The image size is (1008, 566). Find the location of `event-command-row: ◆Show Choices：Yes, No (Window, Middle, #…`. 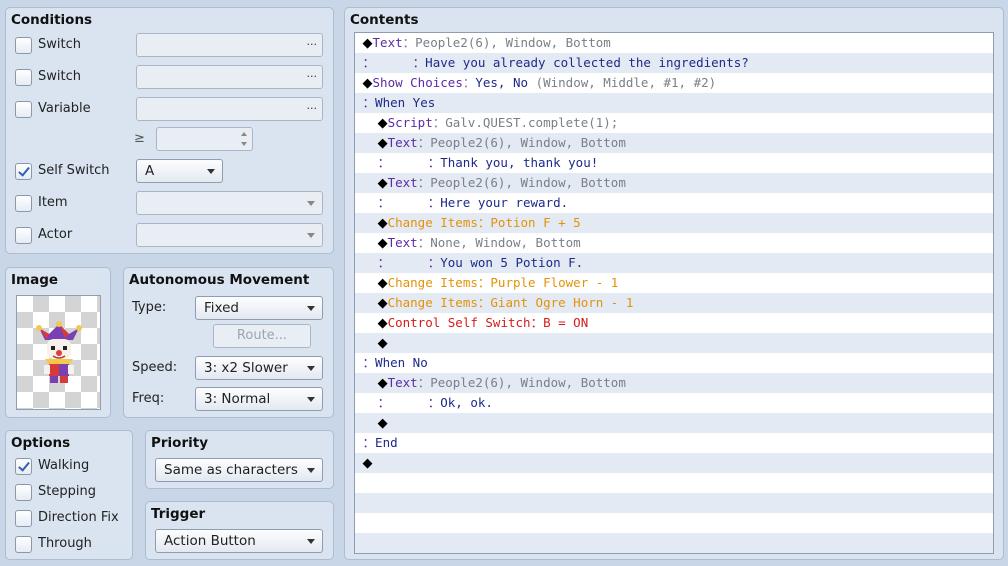

event-command-row: ◆Show Choices：Yes, No (Window, Middle, #… is located at coordinates (674, 83).